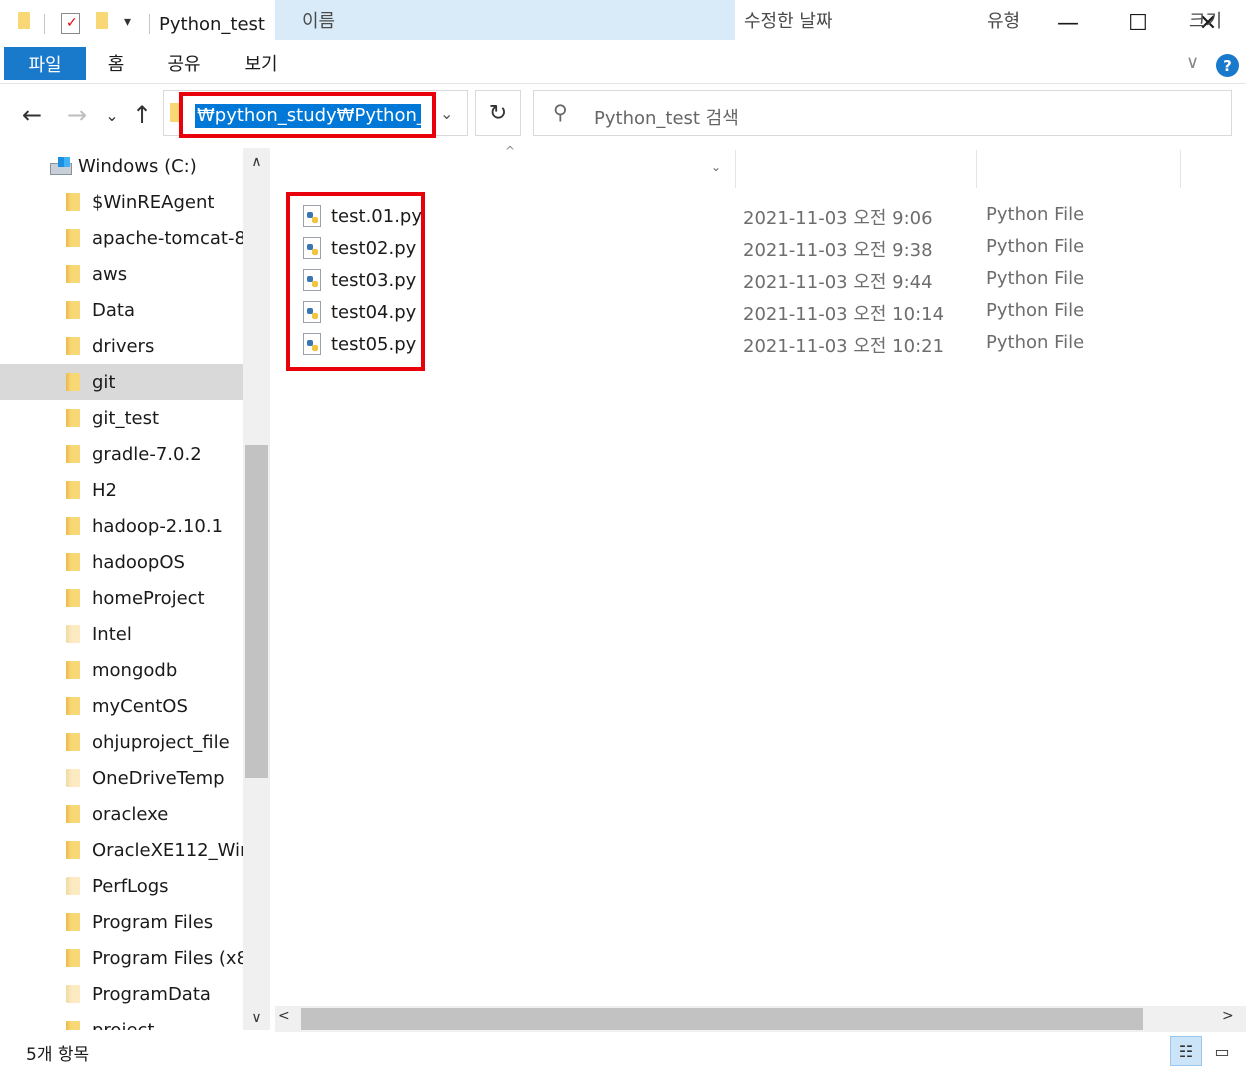  I want to click on sidebar-item: git_test, so click(121, 418).